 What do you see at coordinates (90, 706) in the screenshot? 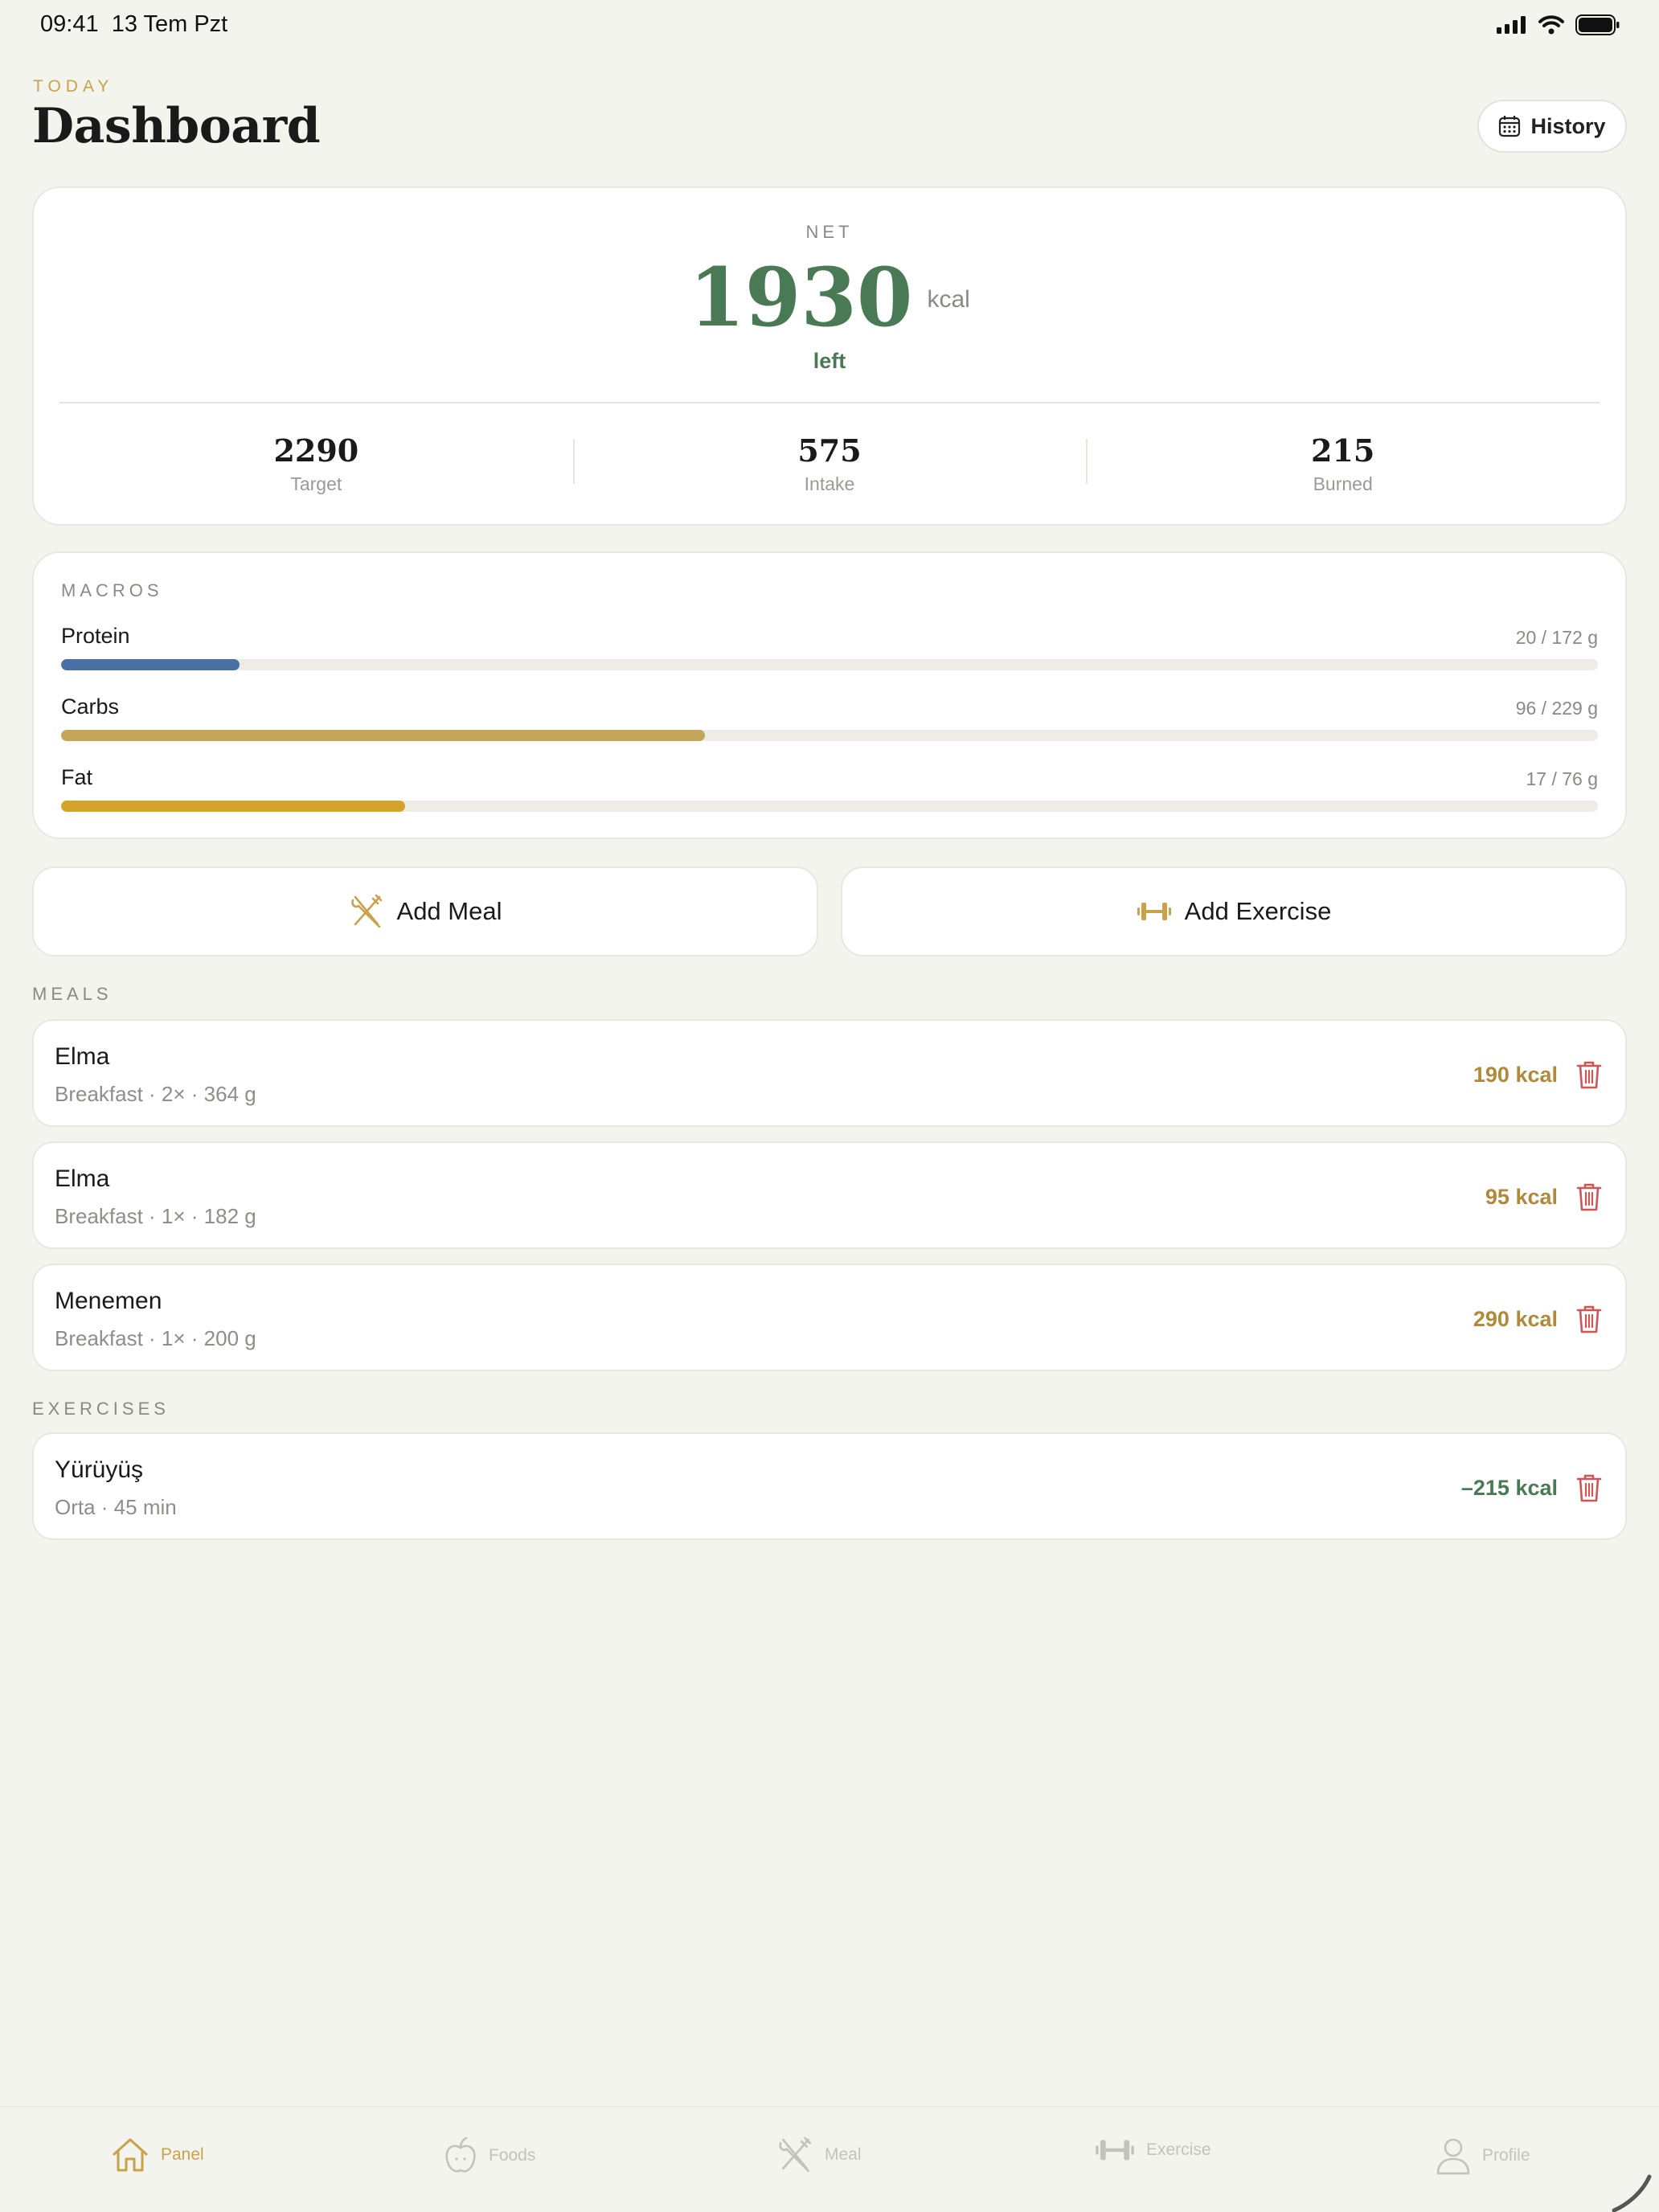
I see `macro-name: Carbs` at bounding box center [90, 706].